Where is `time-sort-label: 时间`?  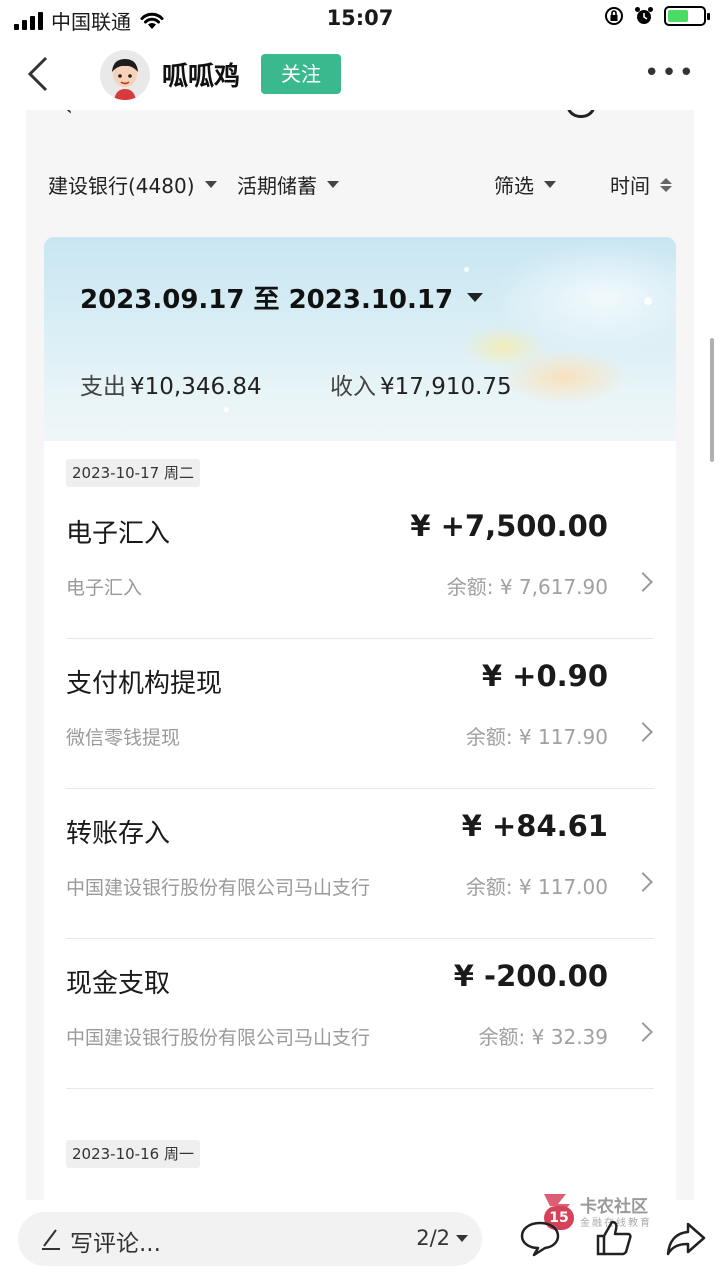
time-sort-label: 时间 is located at coordinates (630, 186).